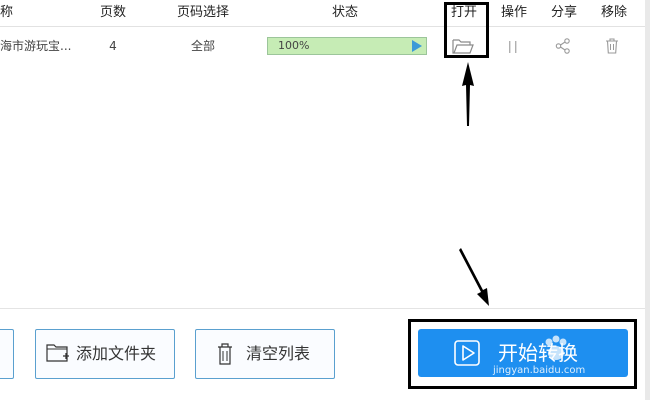  What do you see at coordinates (294, 45) in the screenshot?
I see `progress-text: 100%` at bounding box center [294, 45].